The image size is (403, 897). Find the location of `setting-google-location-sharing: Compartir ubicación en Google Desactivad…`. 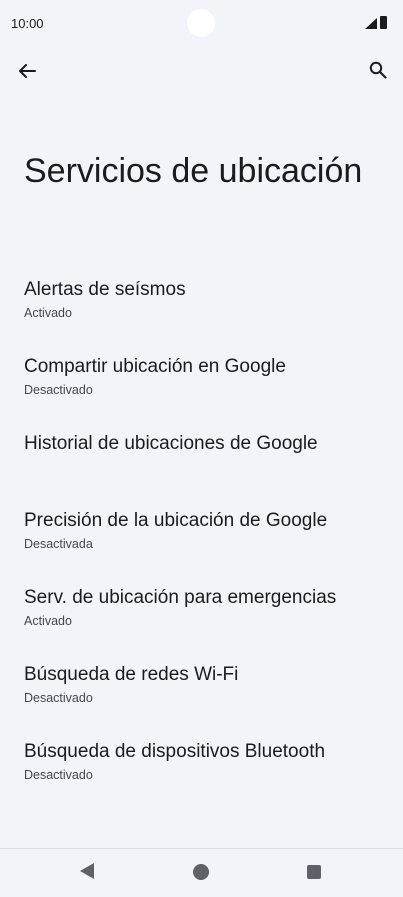

setting-google-location-sharing: Compartir ubicación en Google Desactivad… is located at coordinates (201, 383).